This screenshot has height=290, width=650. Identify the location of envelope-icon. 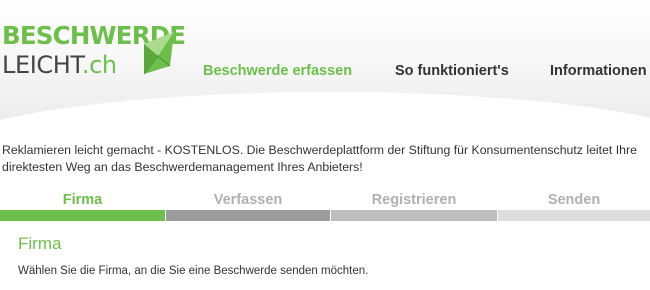
(158, 53).